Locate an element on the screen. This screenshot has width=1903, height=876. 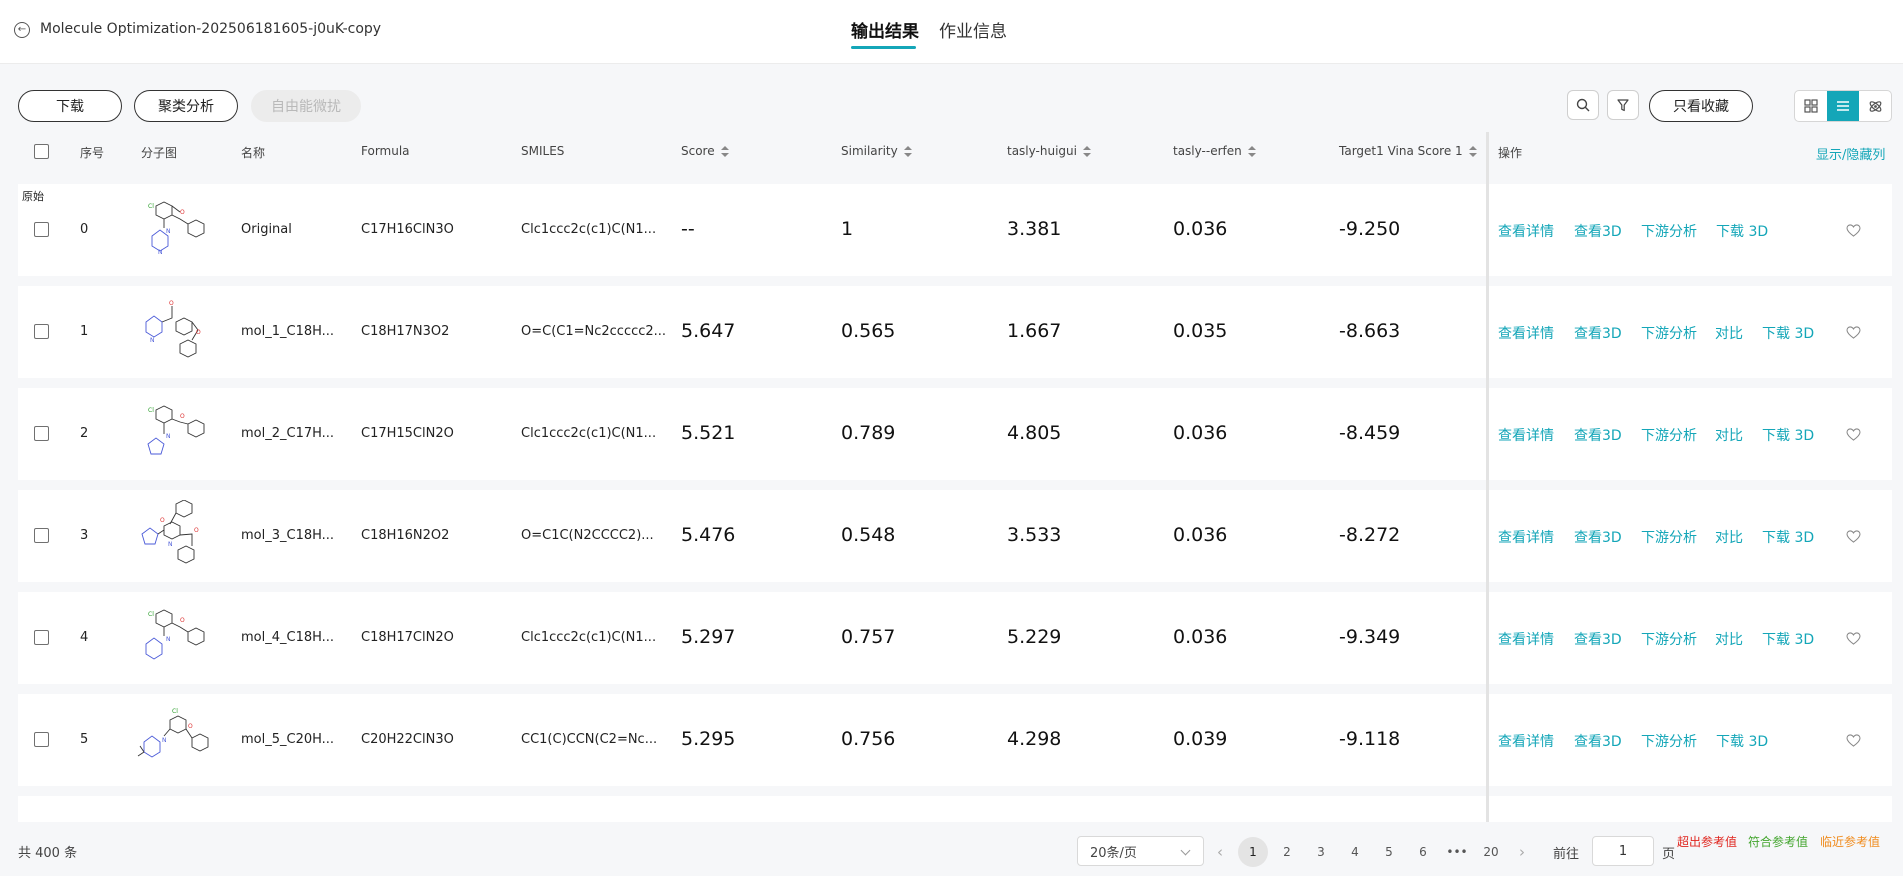
next-page-icon: › is located at coordinates (1522, 852).